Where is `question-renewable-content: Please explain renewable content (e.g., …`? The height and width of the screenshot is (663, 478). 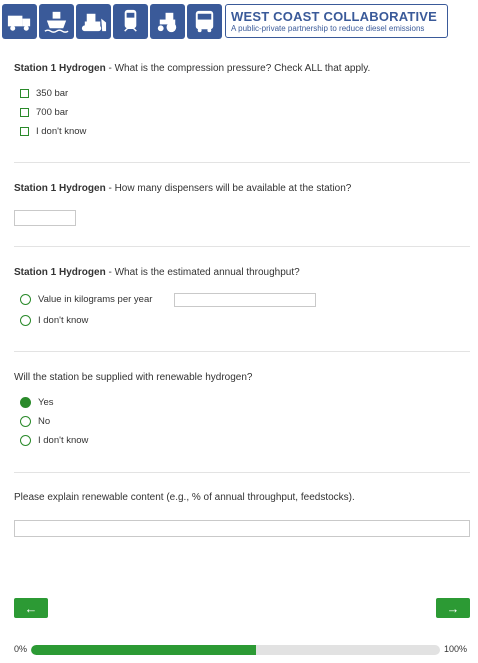
question-renewable-content: Please explain renewable content (e.g., … is located at coordinates (242, 497).